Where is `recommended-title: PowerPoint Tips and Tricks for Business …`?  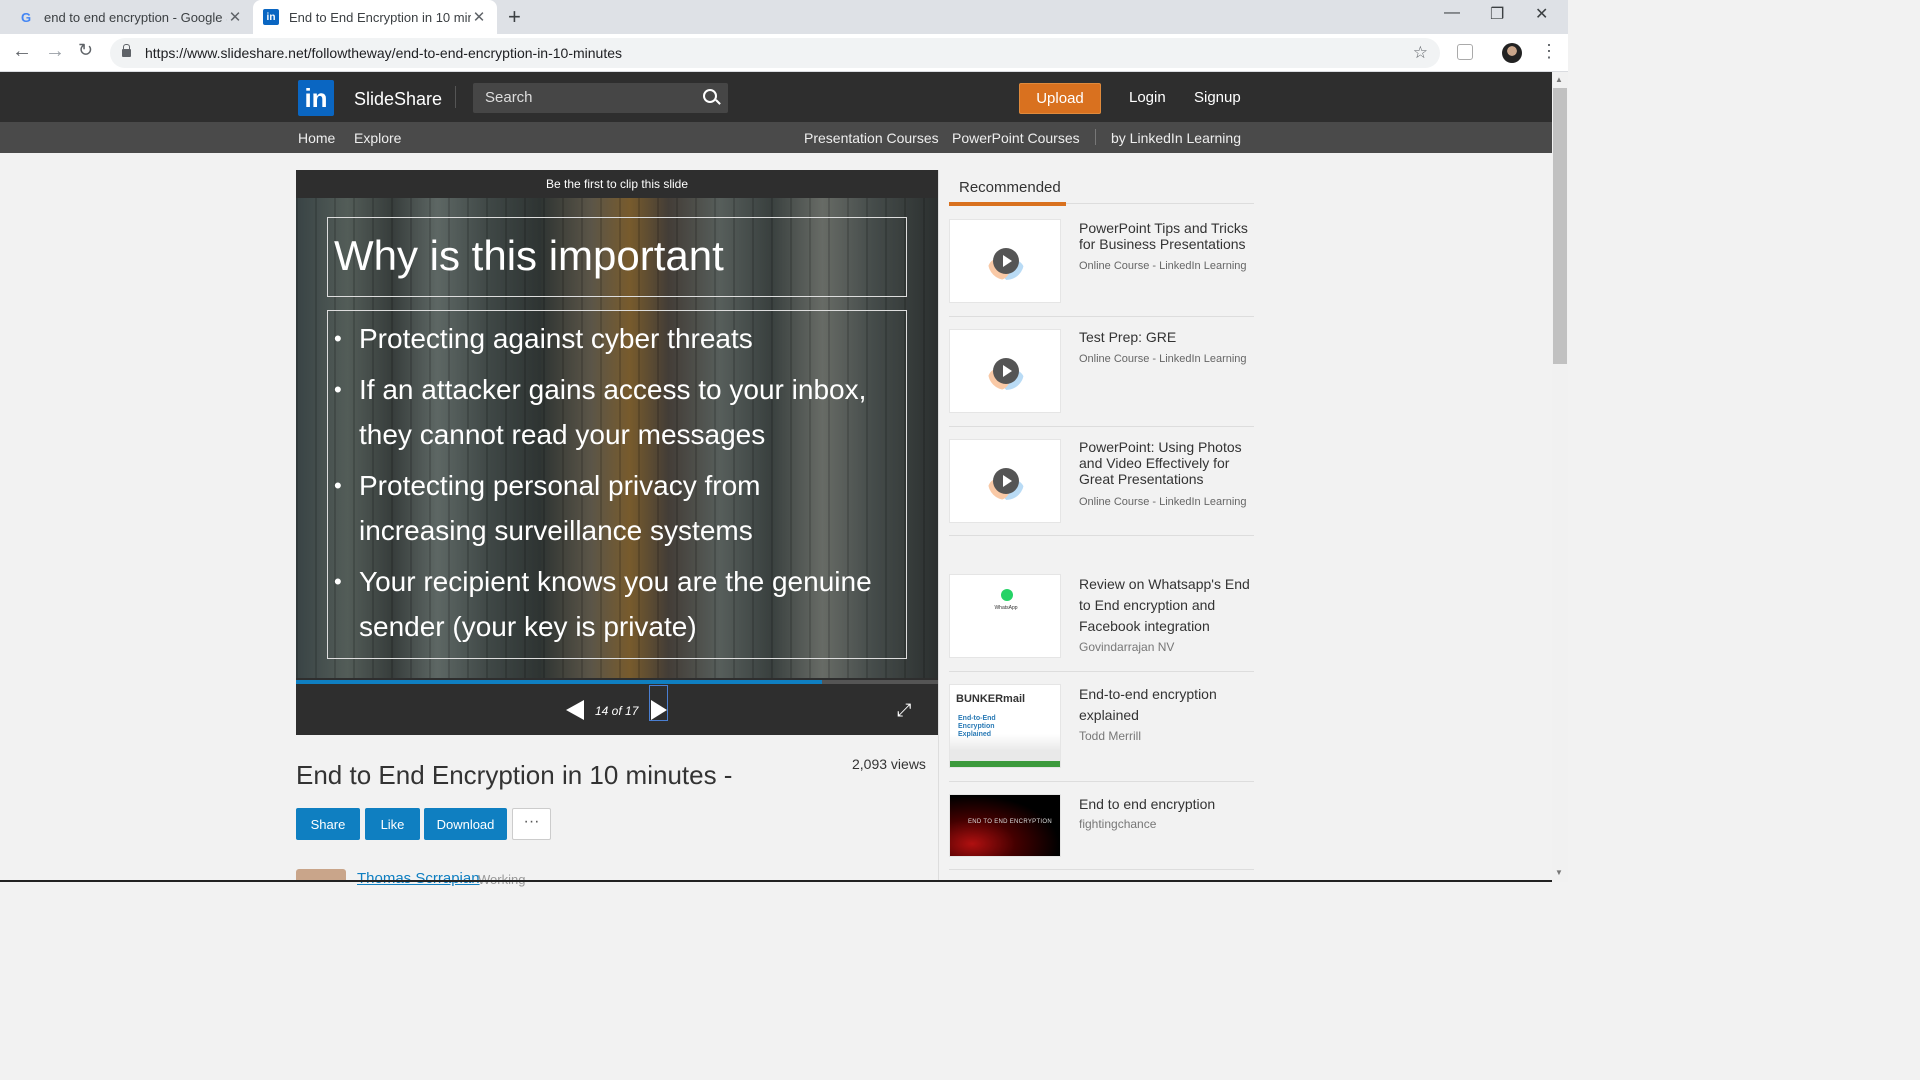 recommended-title: PowerPoint Tips and Tricks for Business … is located at coordinates (1166, 236).